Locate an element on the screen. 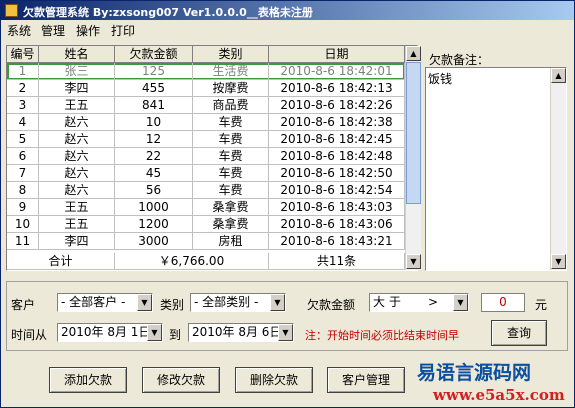 The width and height of the screenshot is (575, 408). customer-select-value: - 全部客户 - is located at coordinates (93, 302).